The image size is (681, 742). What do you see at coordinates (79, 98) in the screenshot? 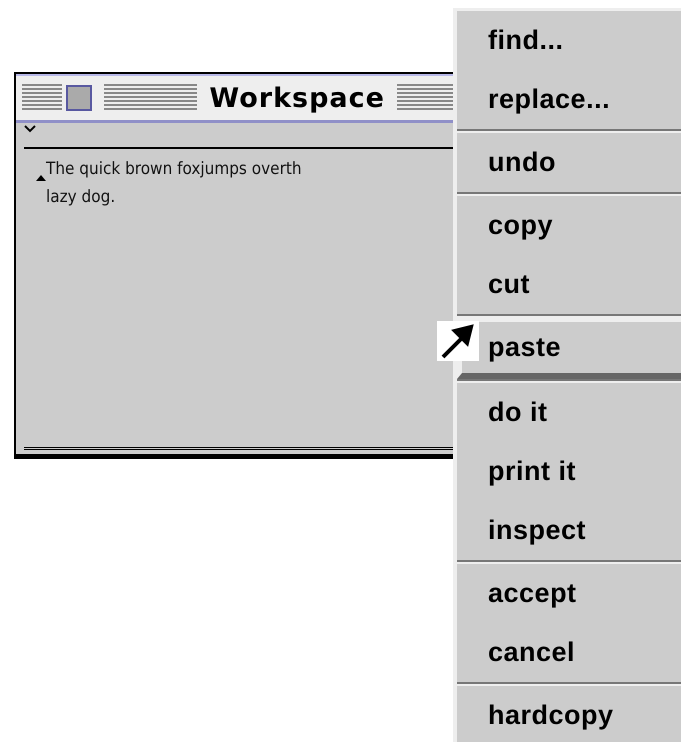
I see `close-box` at bounding box center [79, 98].